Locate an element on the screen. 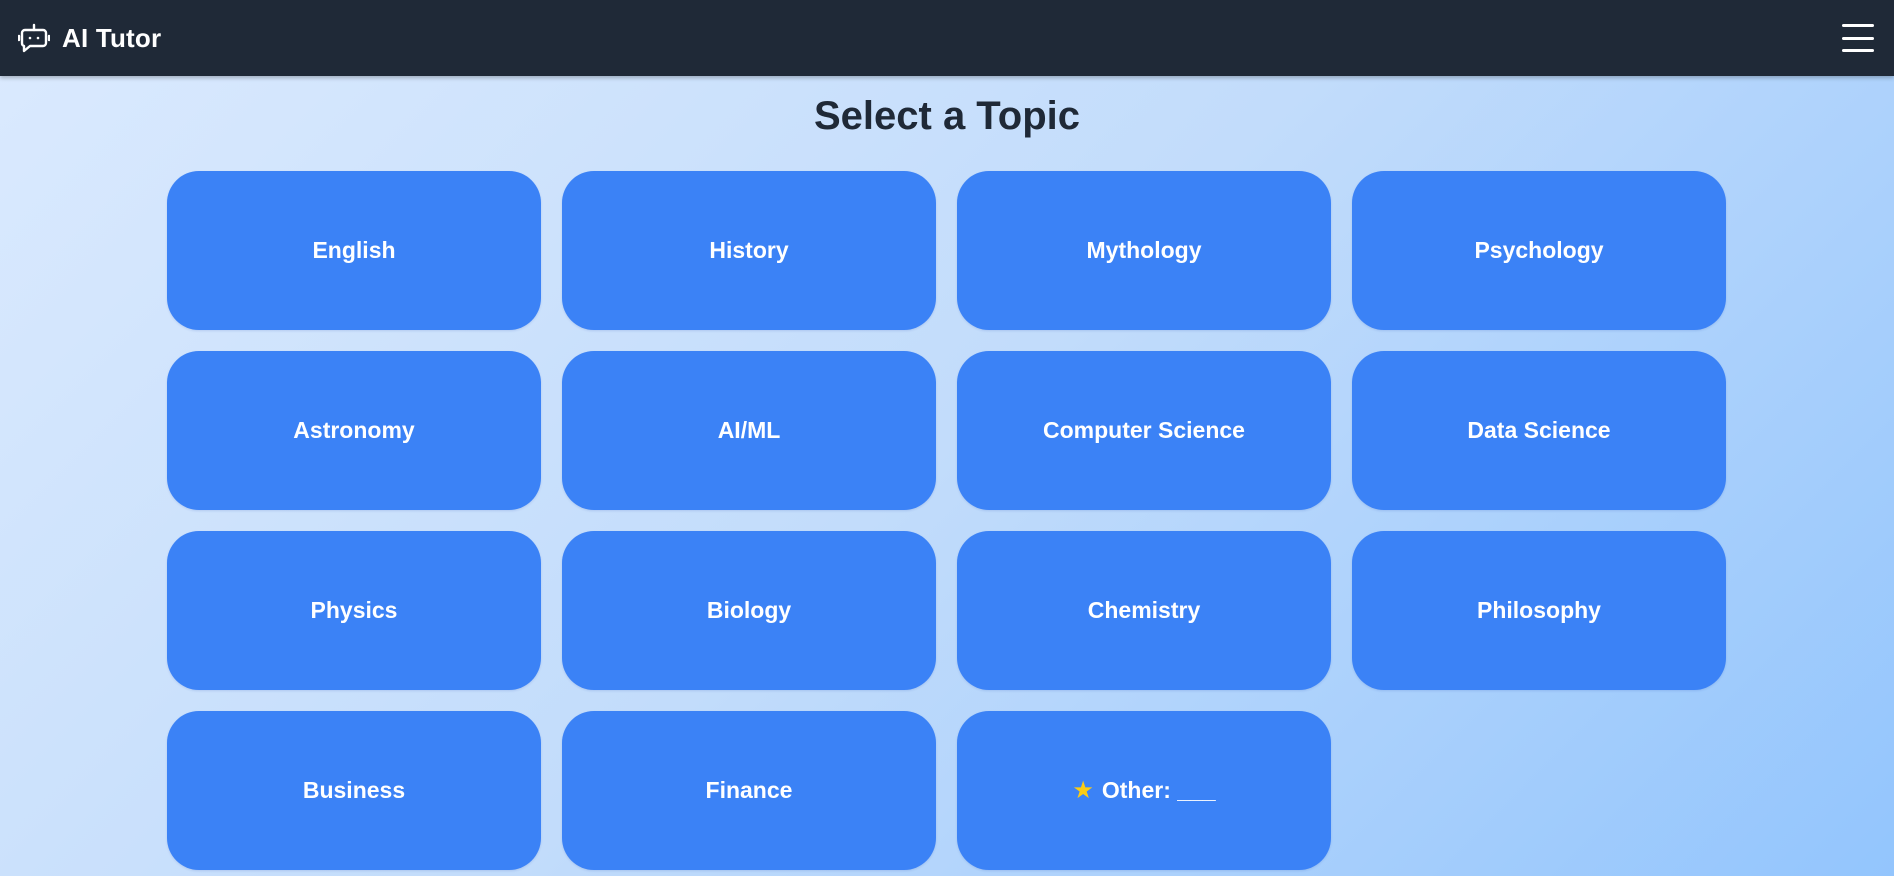 This screenshot has height=876, width=1894. bot-chat-icon is located at coordinates (34, 38).